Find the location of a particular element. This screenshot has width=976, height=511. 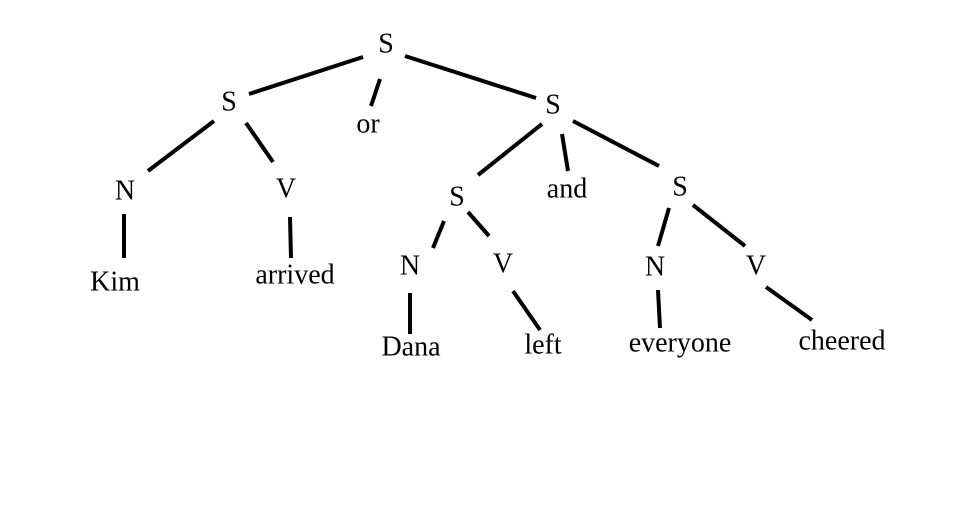

node-v-arrived: V is located at coordinates (286, 188).